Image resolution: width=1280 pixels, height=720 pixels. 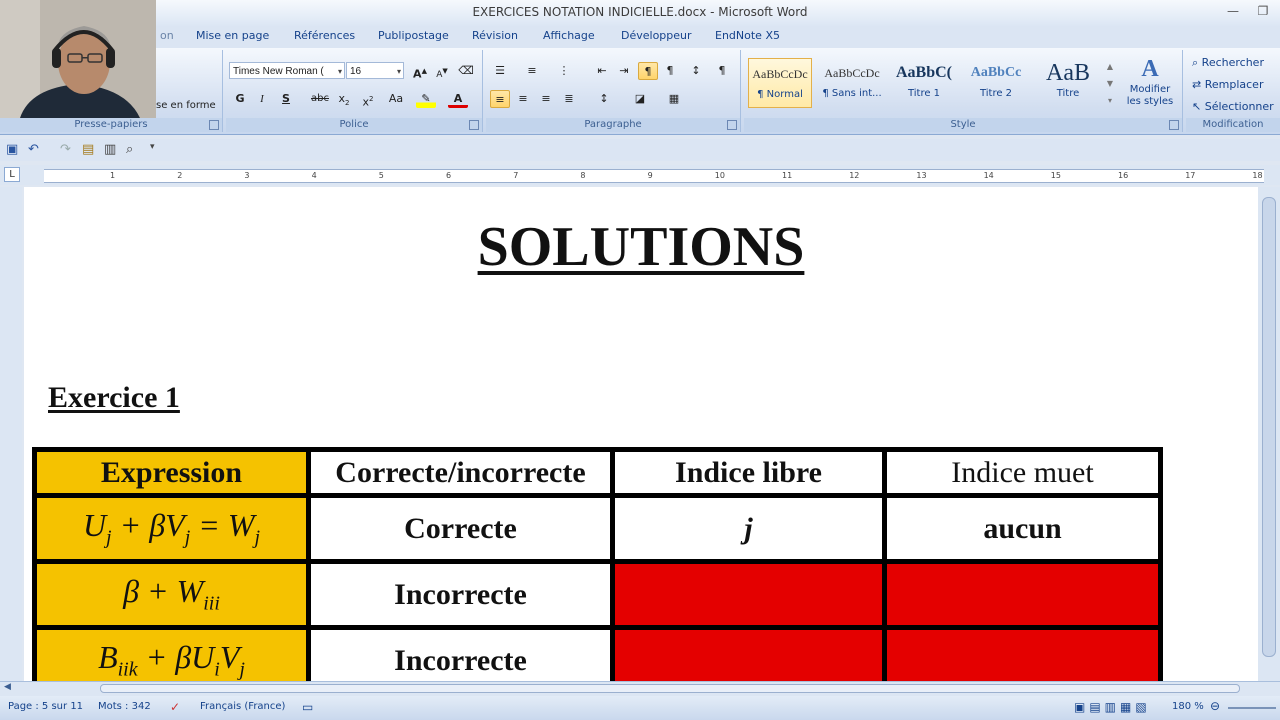 What do you see at coordinates (780, 83) in the screenshot?
I see `style-normal: AaBbCcDc ¶ Normal` at bounding box center [780, 83].